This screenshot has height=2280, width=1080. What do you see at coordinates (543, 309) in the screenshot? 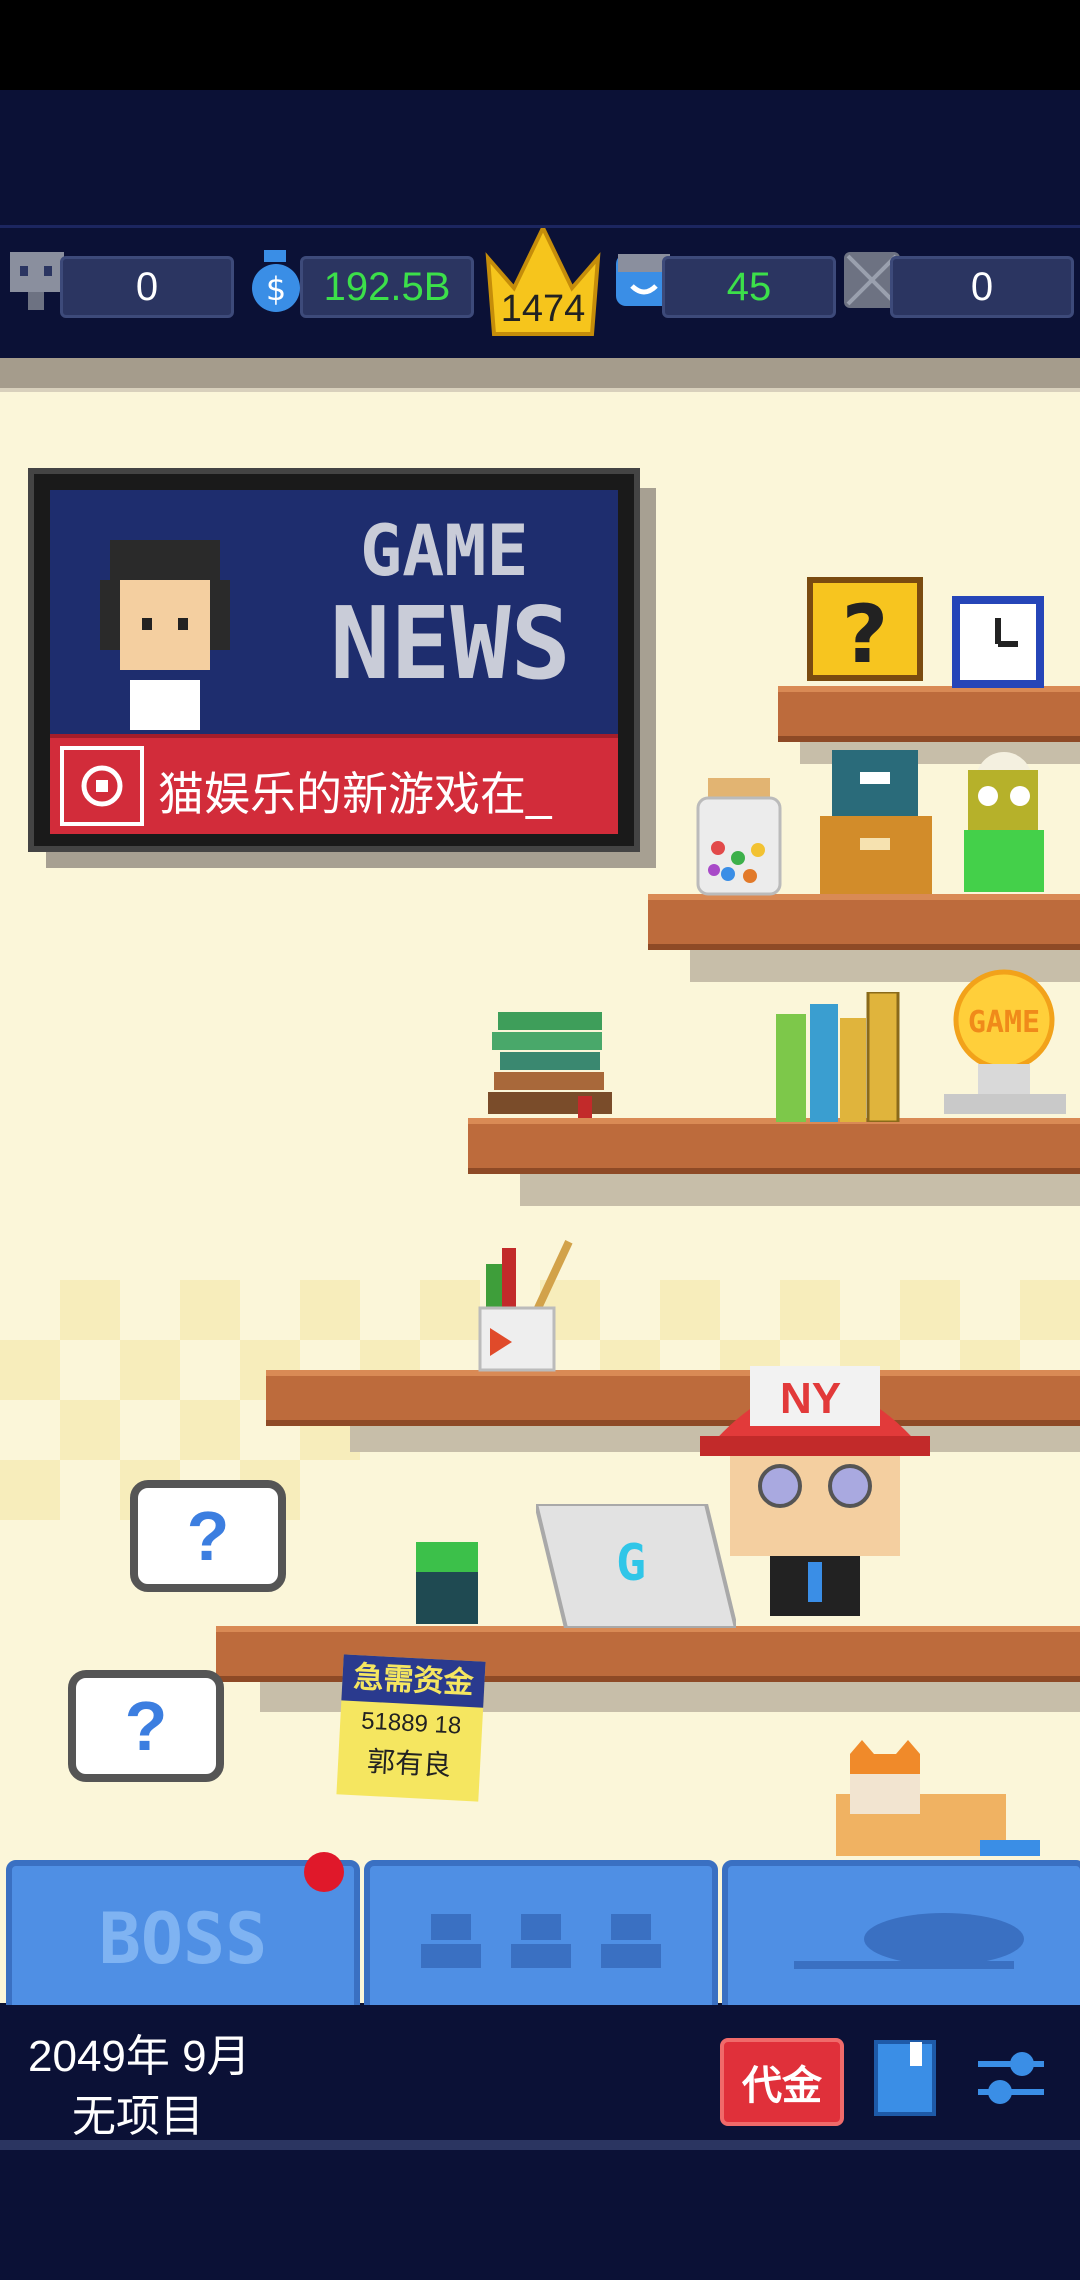
I see `rank-value: 1474` at bounding box center [543, 309].